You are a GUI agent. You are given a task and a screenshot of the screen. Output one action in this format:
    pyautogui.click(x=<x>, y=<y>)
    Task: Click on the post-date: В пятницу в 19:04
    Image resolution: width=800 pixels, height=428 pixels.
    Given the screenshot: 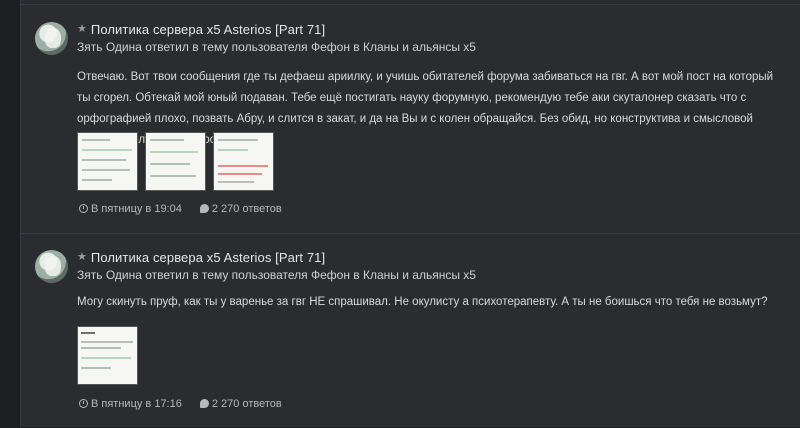 What is the action you would take?
    pyautogui.click(x=130, y=209)
    